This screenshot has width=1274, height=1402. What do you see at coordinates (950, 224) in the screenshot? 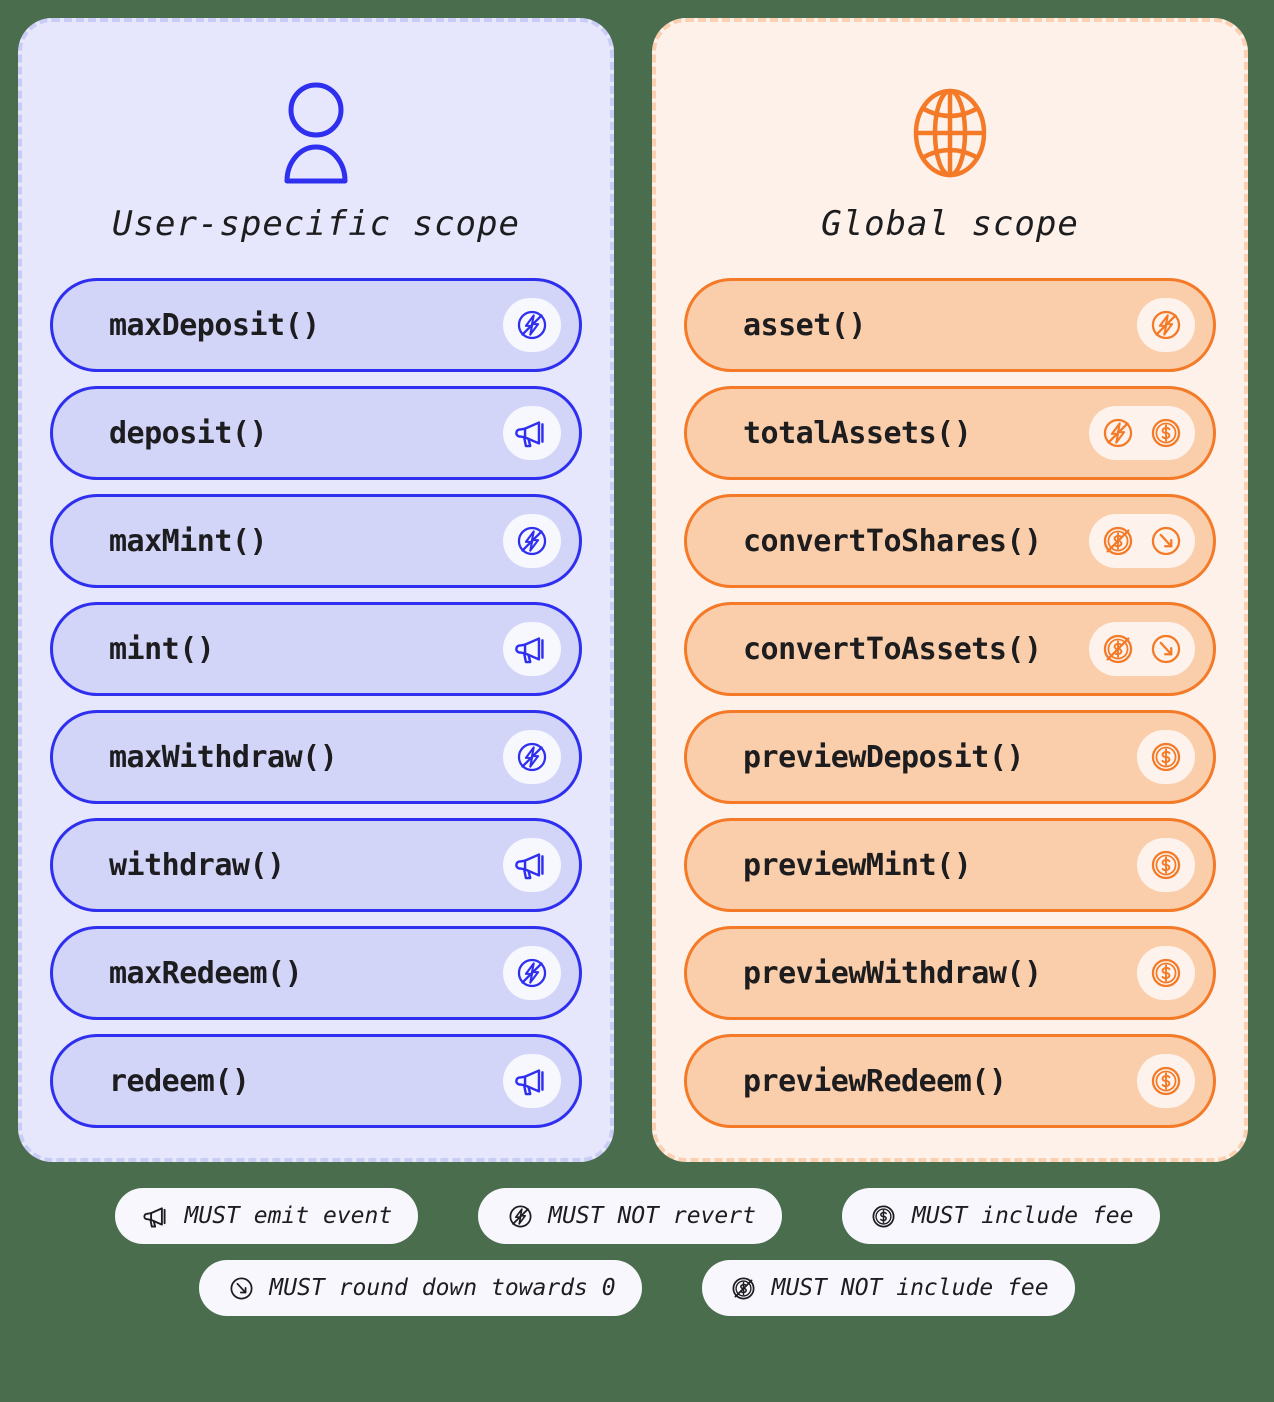
I see `panel-title-global: Global scope` at bounding box center [950, 224].